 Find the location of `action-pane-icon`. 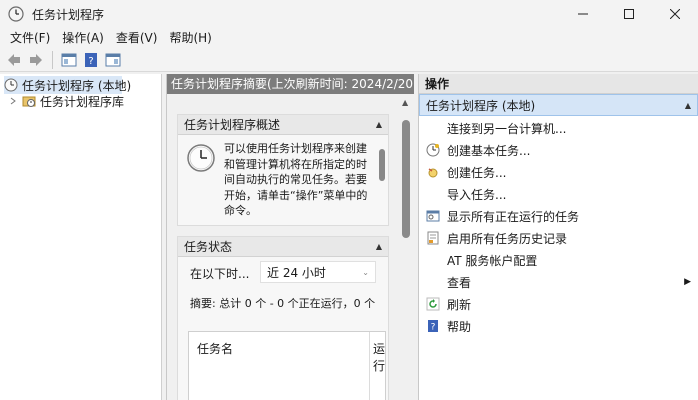

action-pane-icon is located at coordinates (113, 59).